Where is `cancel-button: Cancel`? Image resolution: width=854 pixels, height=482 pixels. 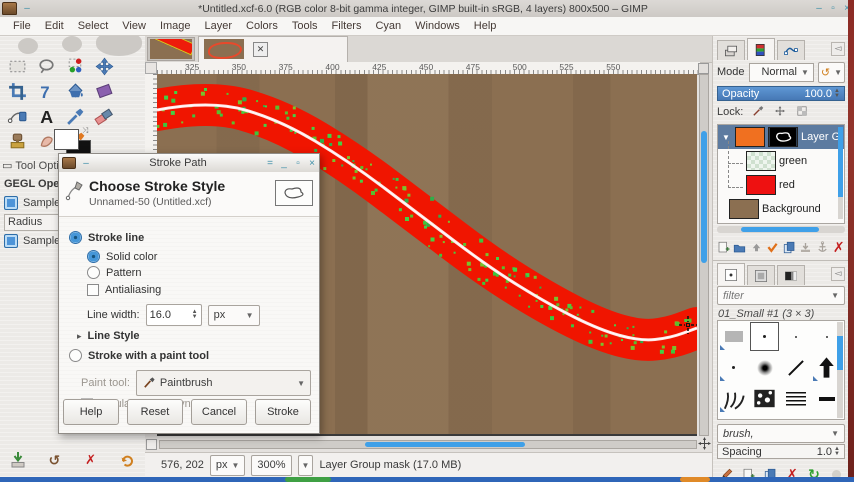
cancel-button: Cancel is located at coordinates (219, 412).